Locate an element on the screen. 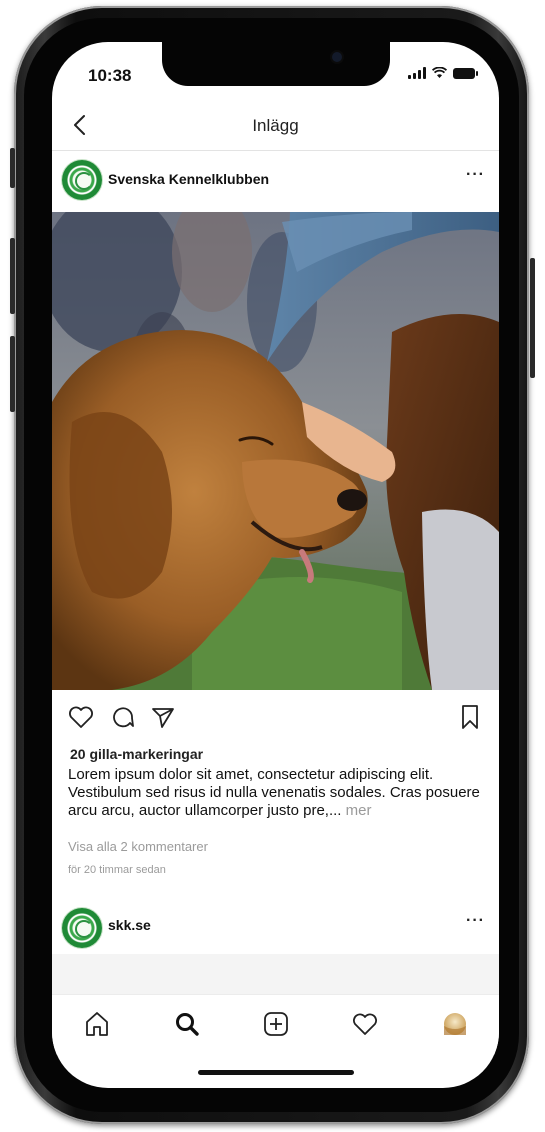  nav-bar: Inlägg is located at coordinates (275, 127).